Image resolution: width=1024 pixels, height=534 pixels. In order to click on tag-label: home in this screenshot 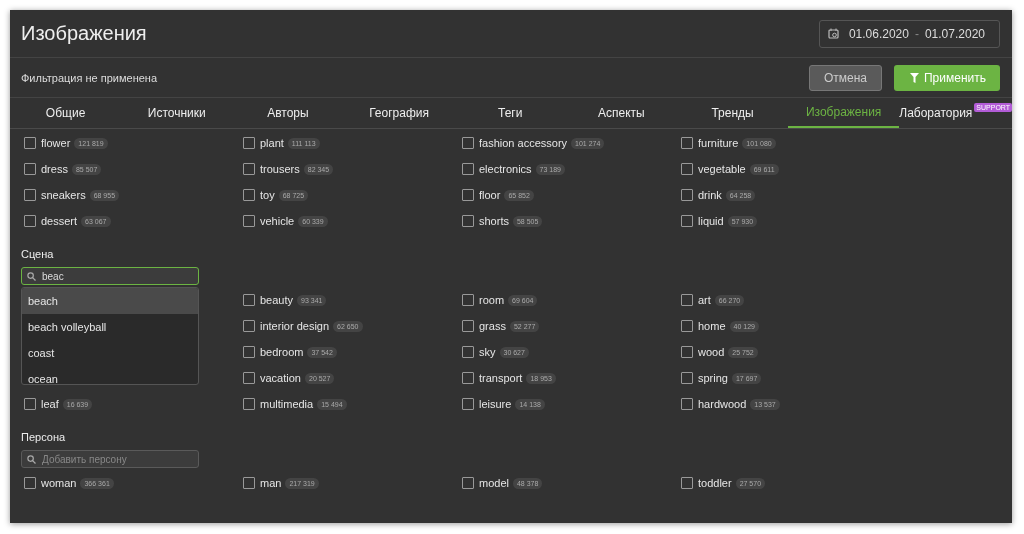, I will do `click(712, 326)`.